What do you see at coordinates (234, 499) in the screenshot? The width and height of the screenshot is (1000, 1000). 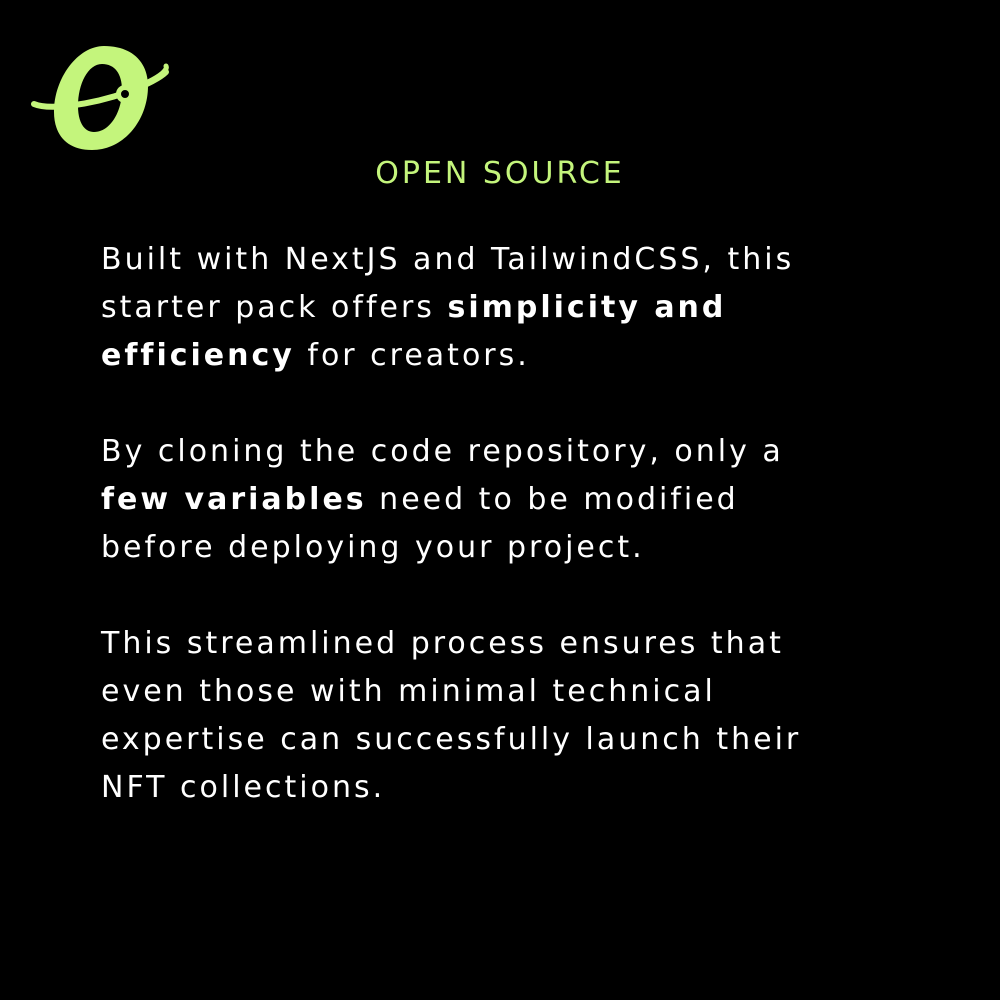 I see `emphasized-text: few variables` at bounding box center [234, 499].